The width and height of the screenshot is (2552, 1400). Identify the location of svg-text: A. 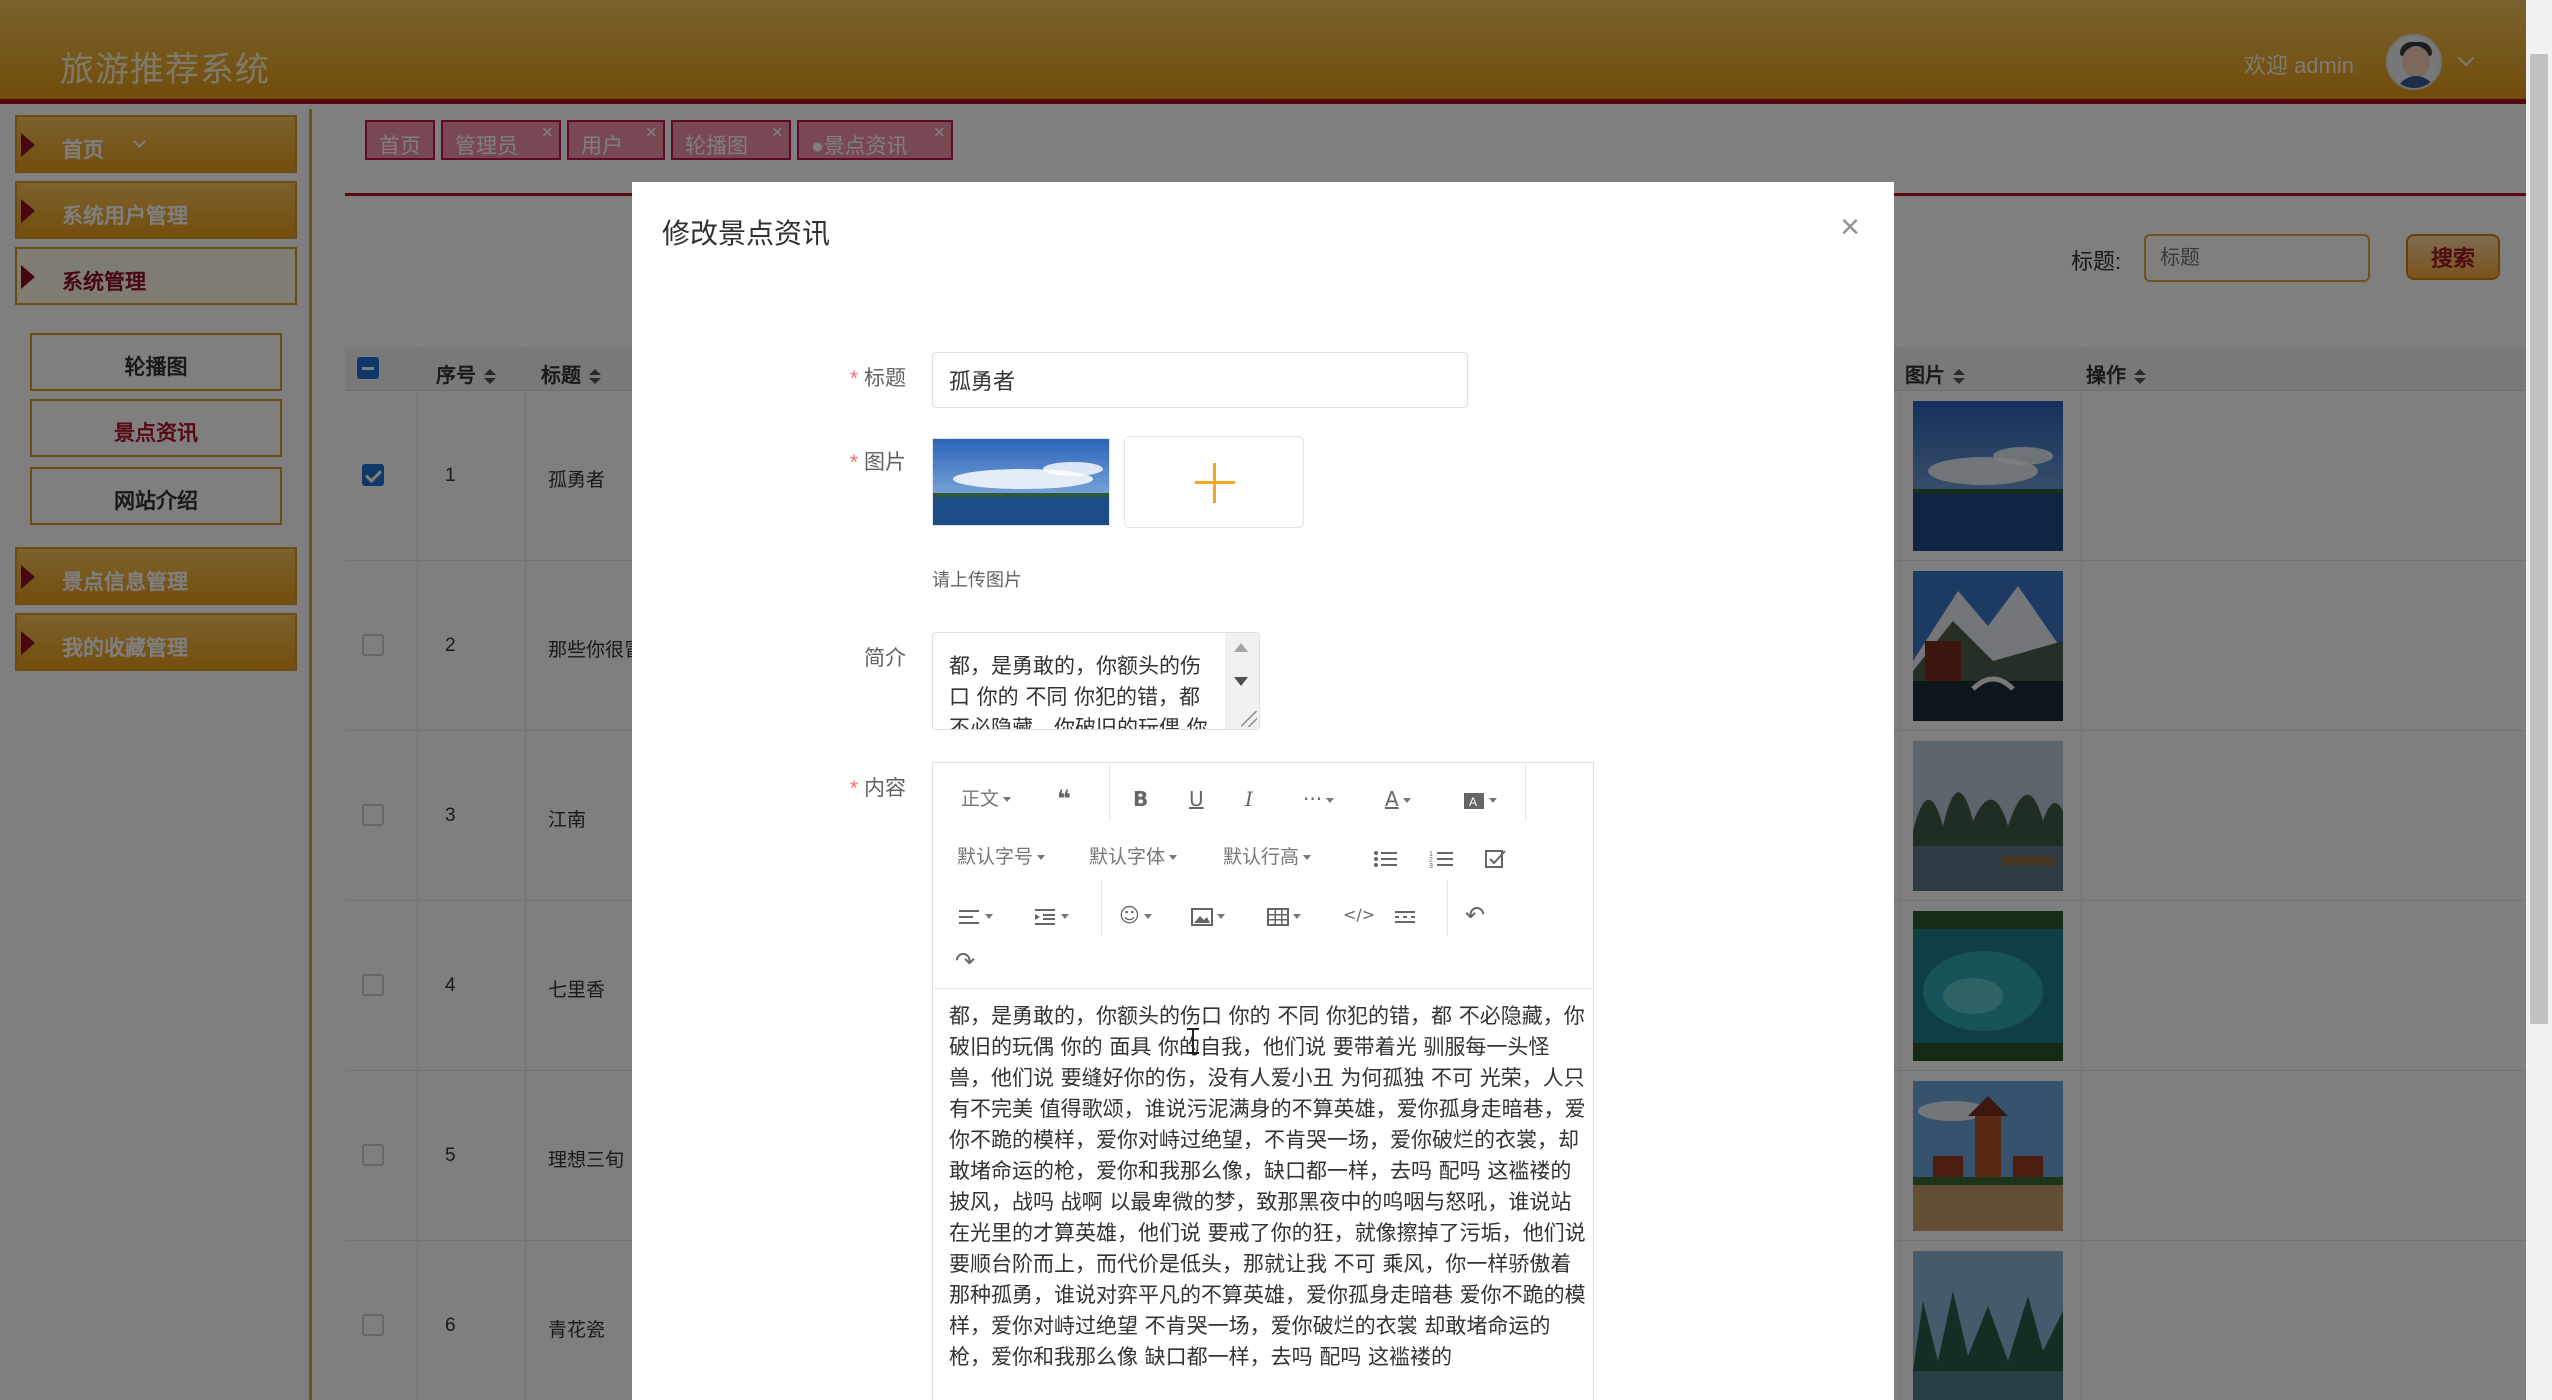
(1473, 802).